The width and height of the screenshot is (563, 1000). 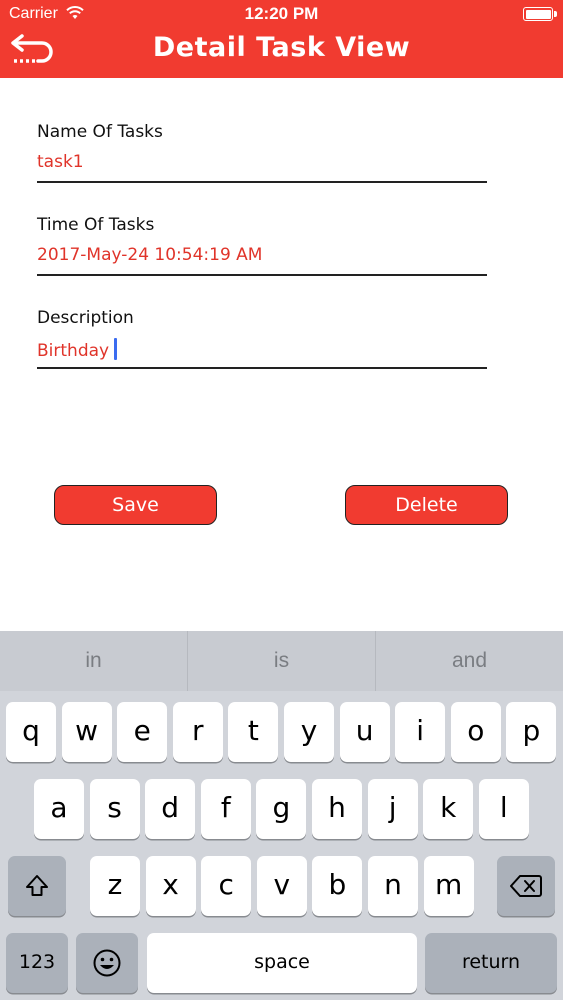 What do you see at coordinates (448, 886) in the screenshot?
I see `key-m: m` at bounding box center [448, 886].